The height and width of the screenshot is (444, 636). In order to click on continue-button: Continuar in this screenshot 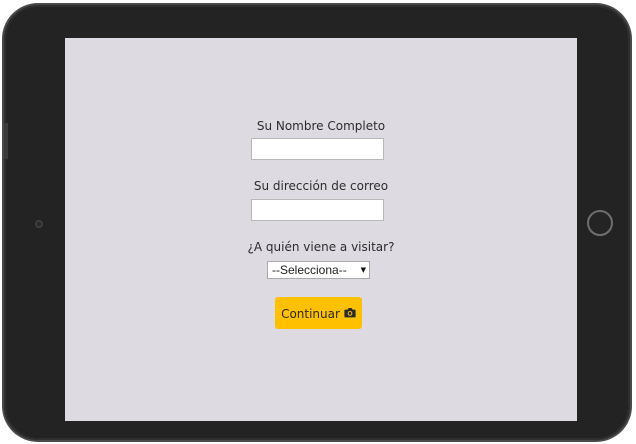, I will do `click(318, 313)`.